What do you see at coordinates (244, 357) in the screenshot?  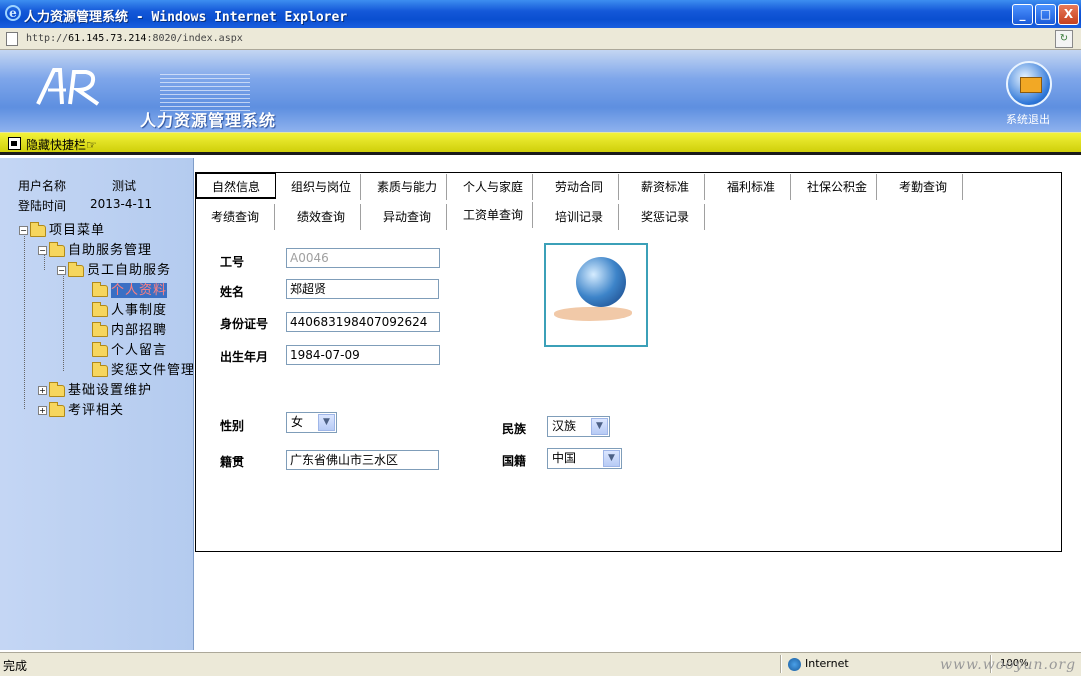 I see `birth-label: 出生年月` at bounding box center [244, 357].